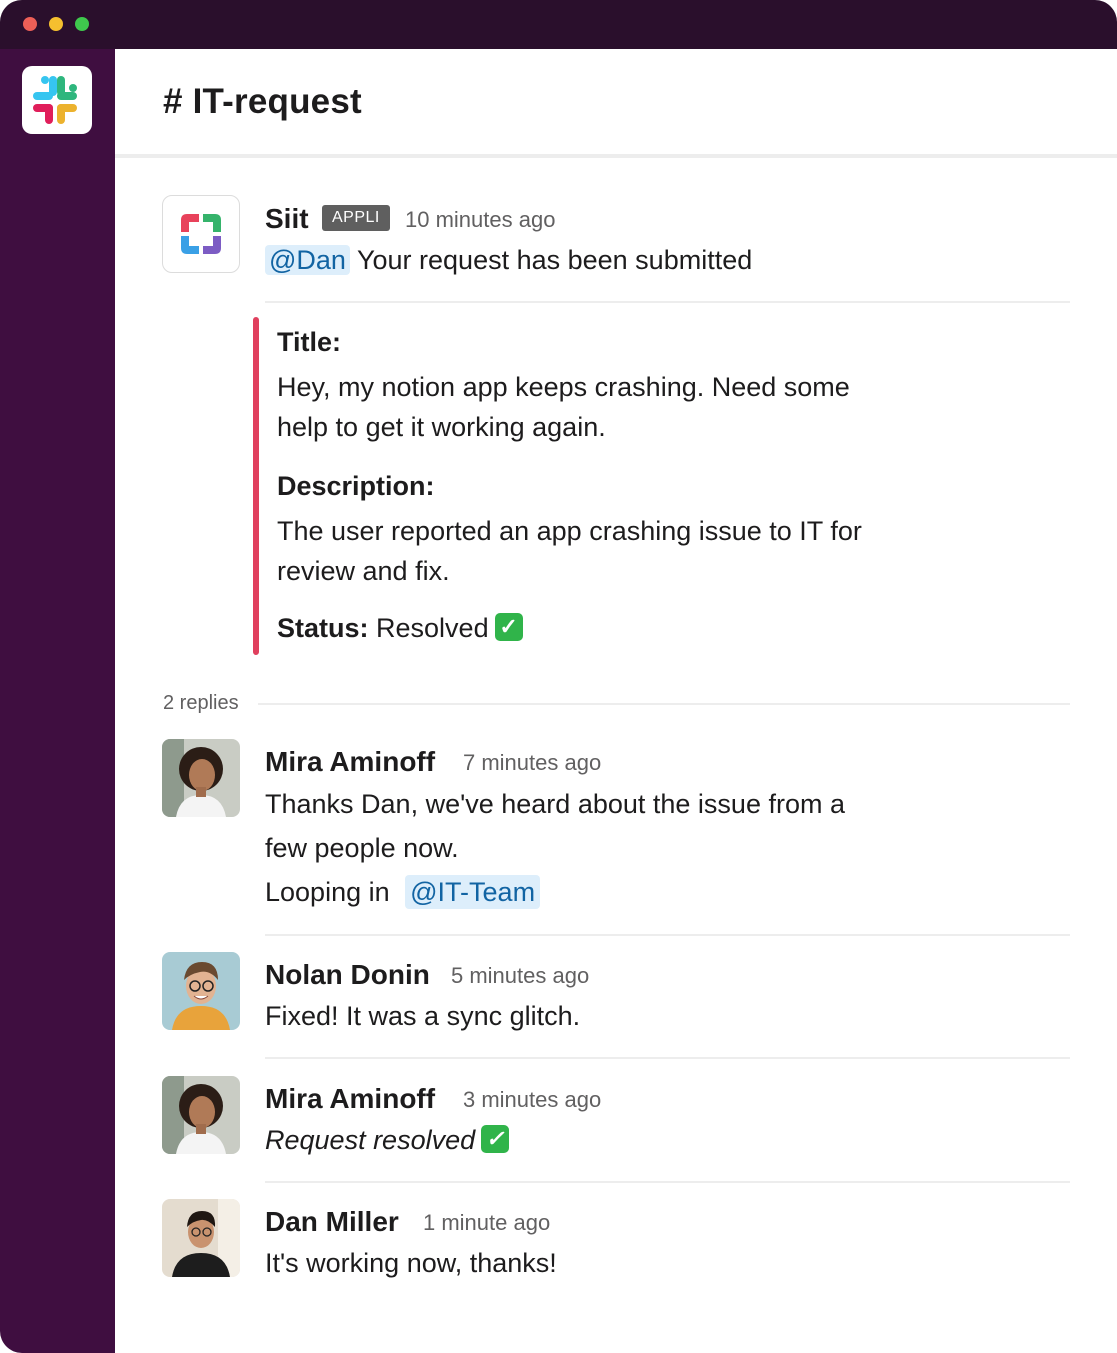 The width and height of the screenshot is (1117, 1353). Describe the element at coordinates (323, 628) in the screenshot. I see `status-field-label: Status:` at that location.